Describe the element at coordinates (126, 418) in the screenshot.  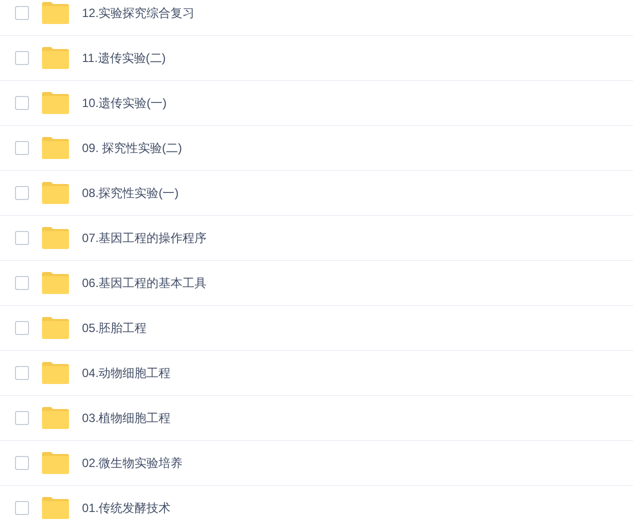
I see `folder-name: 03.植物细胞工程` at that location.